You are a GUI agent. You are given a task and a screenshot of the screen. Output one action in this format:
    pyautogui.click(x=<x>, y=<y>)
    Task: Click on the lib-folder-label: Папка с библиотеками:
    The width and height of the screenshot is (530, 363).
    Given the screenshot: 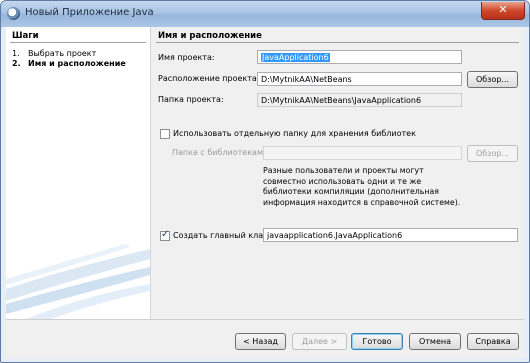 What is the action you would take?
    pyautogui.click(x=221, y=152)
    